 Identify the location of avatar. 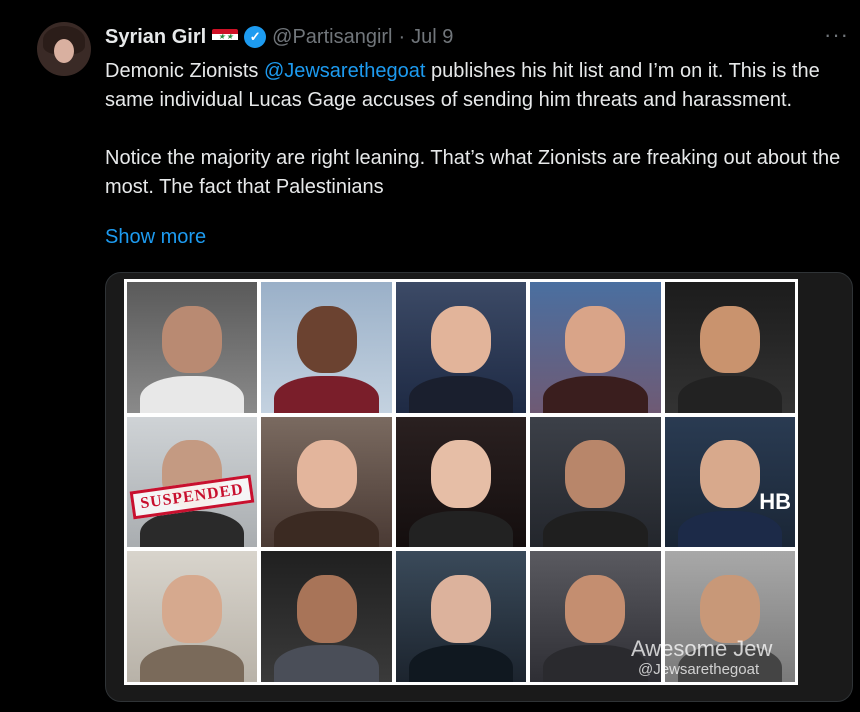
(64, 49).